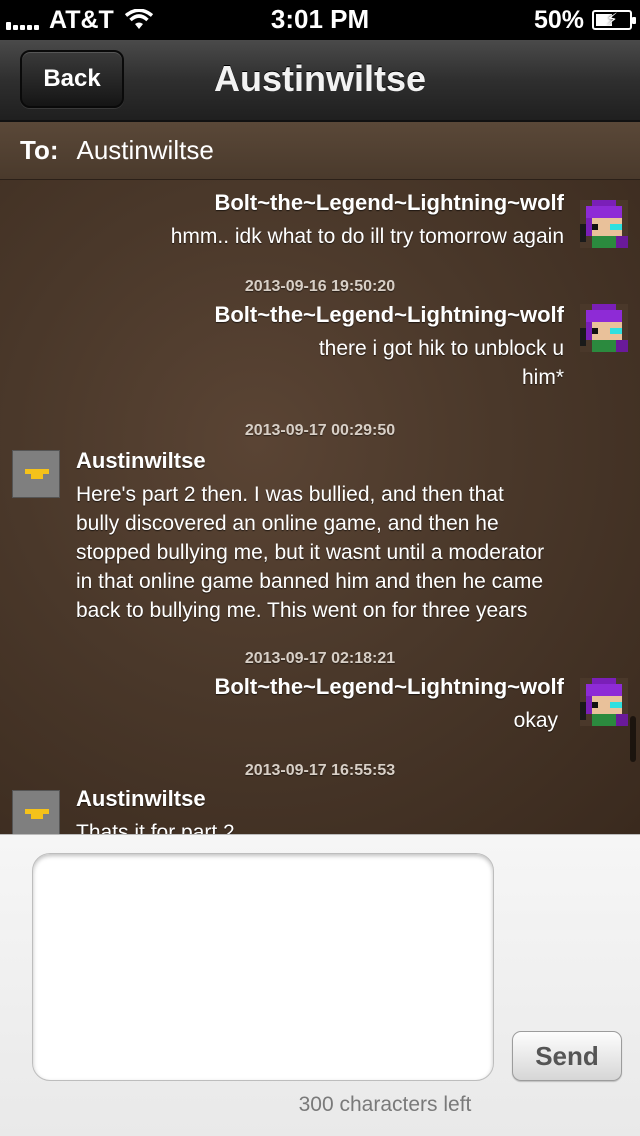  Describe the element at coordinates (320, 770) in the screenshot. I see `message-timestamp: 2013-09-17 16:55:53` at that location.